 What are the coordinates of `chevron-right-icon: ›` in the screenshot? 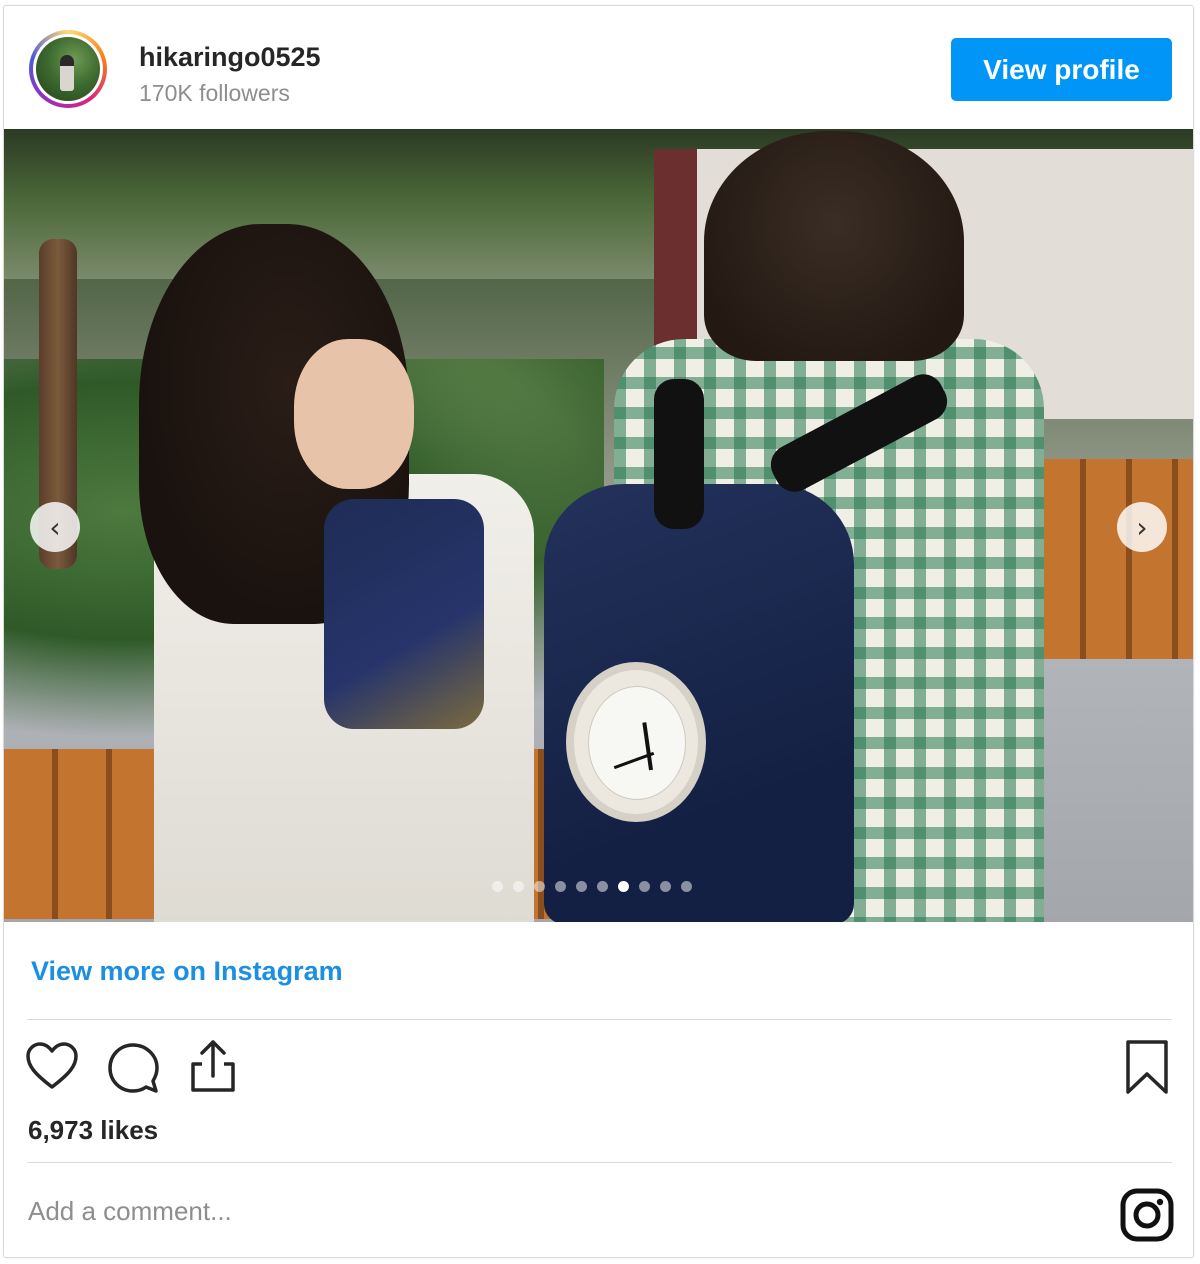 It's located at (1142, 527).